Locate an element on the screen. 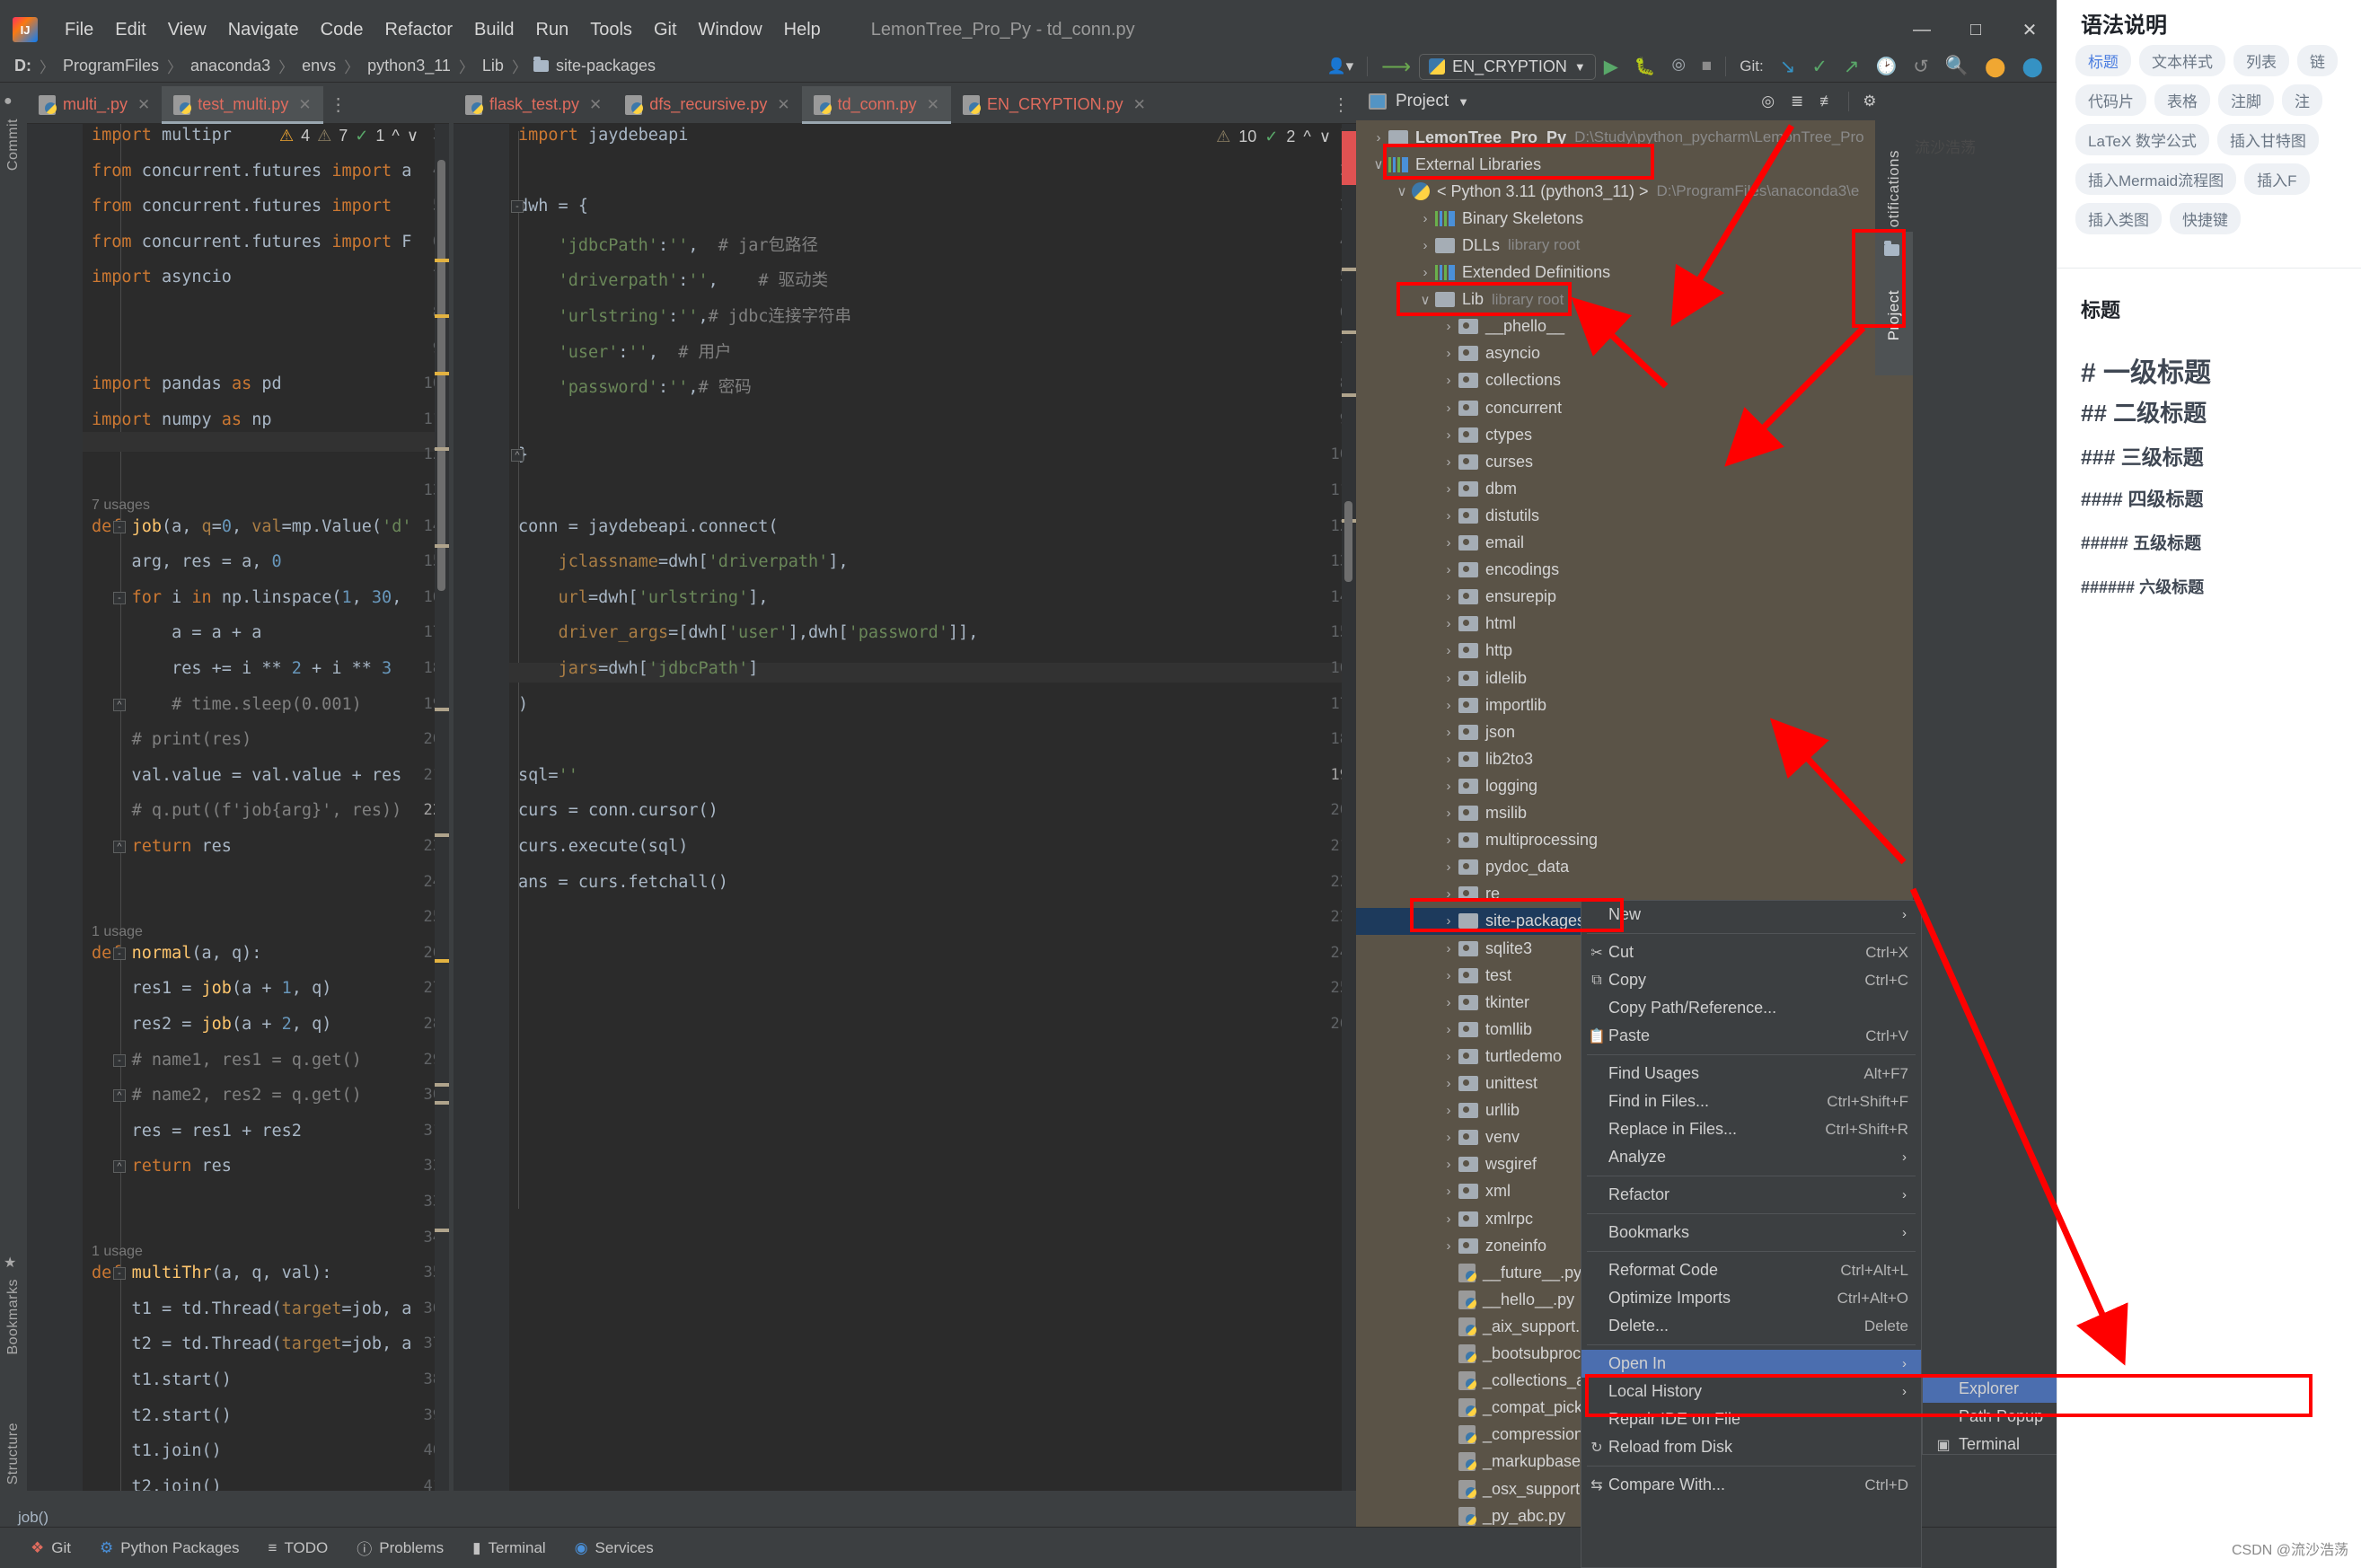 Image resolution: width=2361 pixels, height=1568 pixels. inspection-widget: ⚠ 4 ⚠ 7 ✓ 1 ^ ∨ is located at coordinates (348, 136).